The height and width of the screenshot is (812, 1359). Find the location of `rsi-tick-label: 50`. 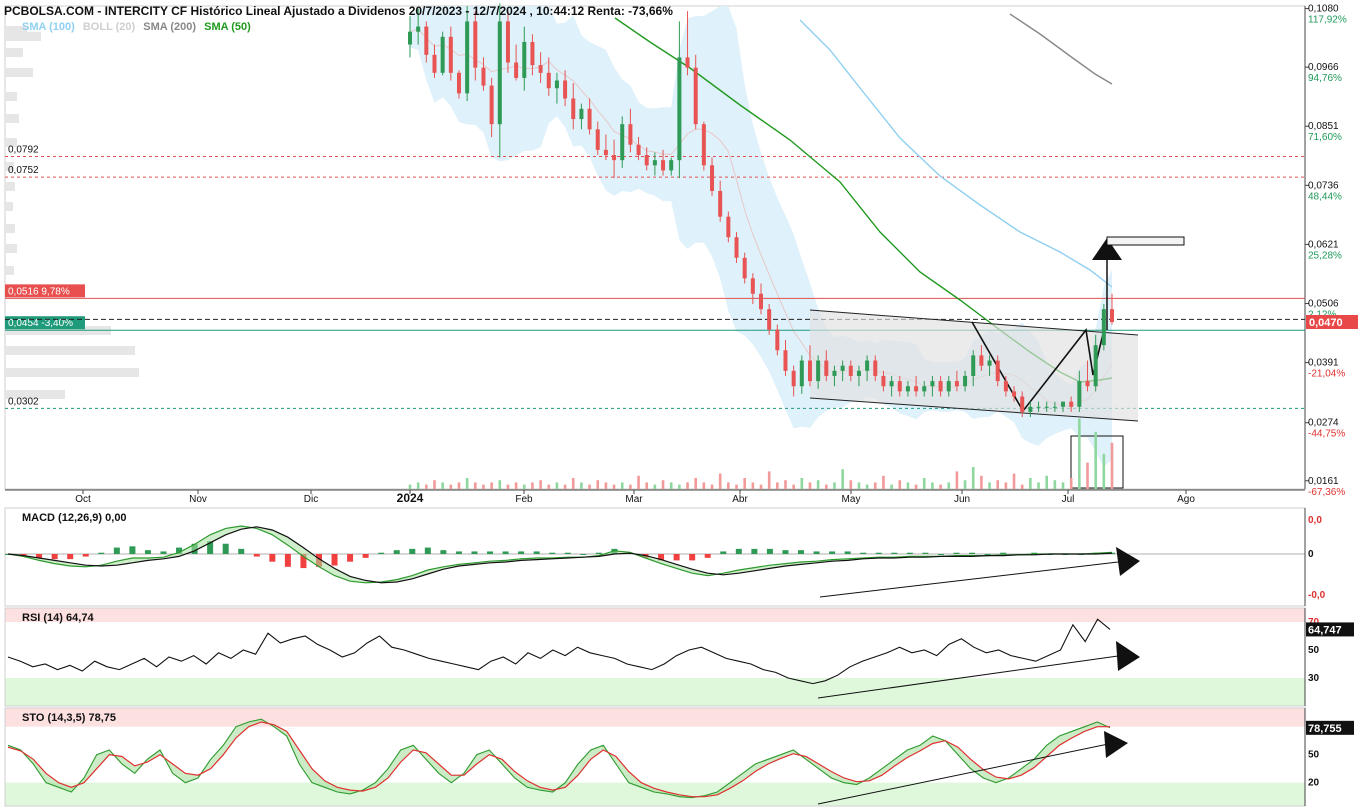

rsi-tick-label: 50 is located at coordinates (1314, 650).